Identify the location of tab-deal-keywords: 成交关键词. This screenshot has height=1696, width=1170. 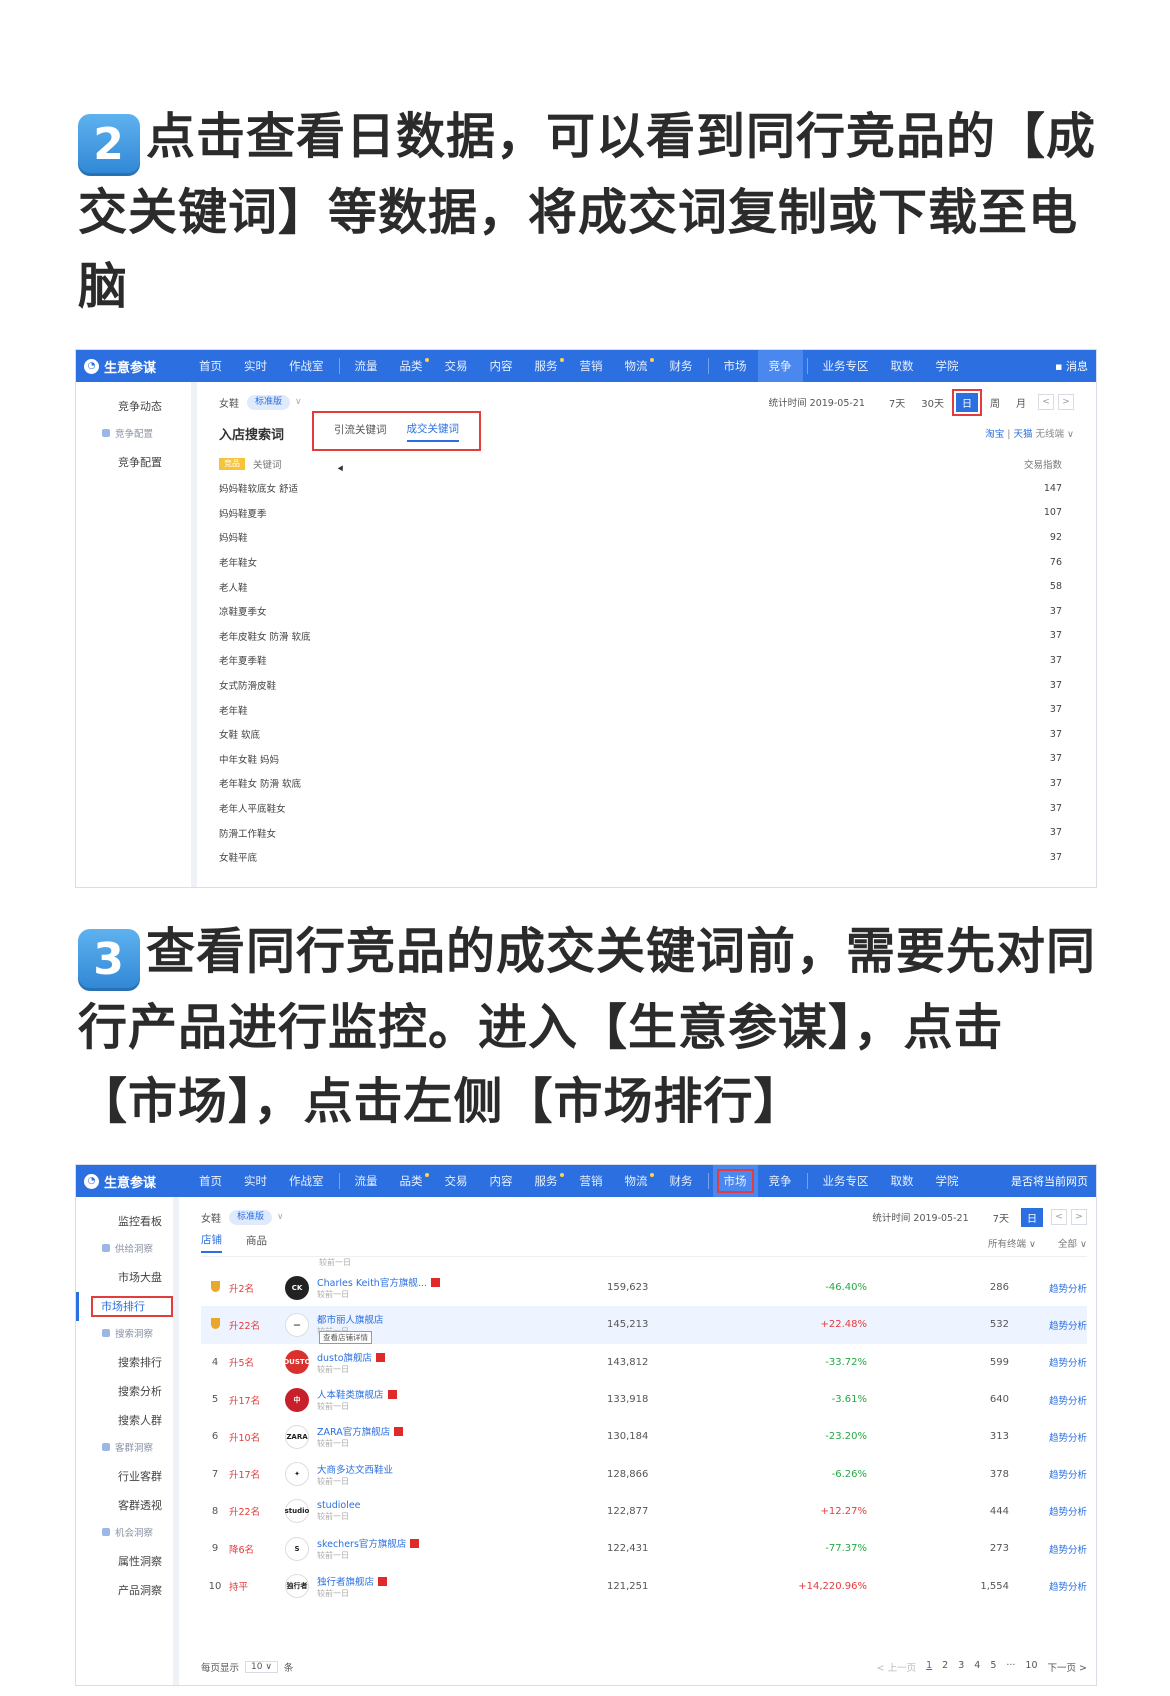
(433, 431).